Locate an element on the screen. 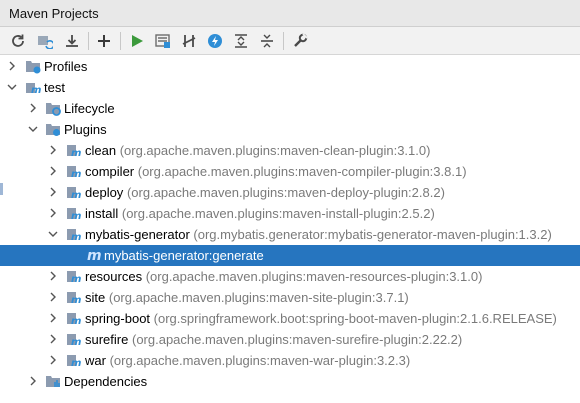  tree-node-label: test is located at coordinates (54, 87).